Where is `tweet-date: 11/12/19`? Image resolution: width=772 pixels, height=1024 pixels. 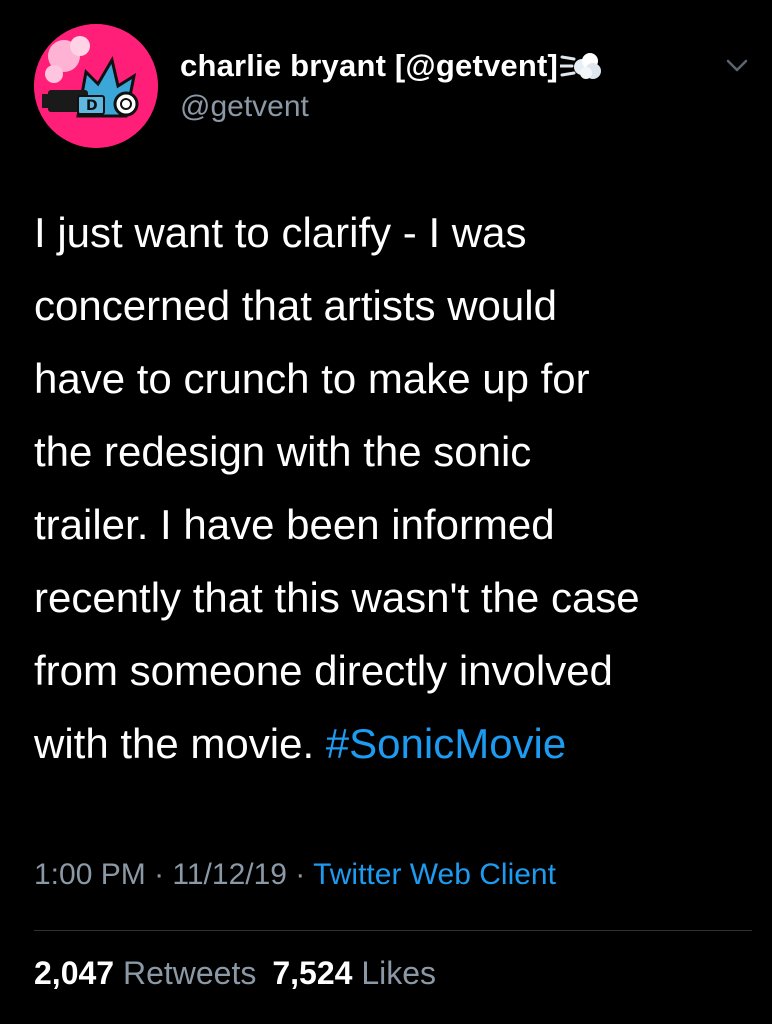 tweet-date: 11/12/19 is located at coordinates (229, 874).